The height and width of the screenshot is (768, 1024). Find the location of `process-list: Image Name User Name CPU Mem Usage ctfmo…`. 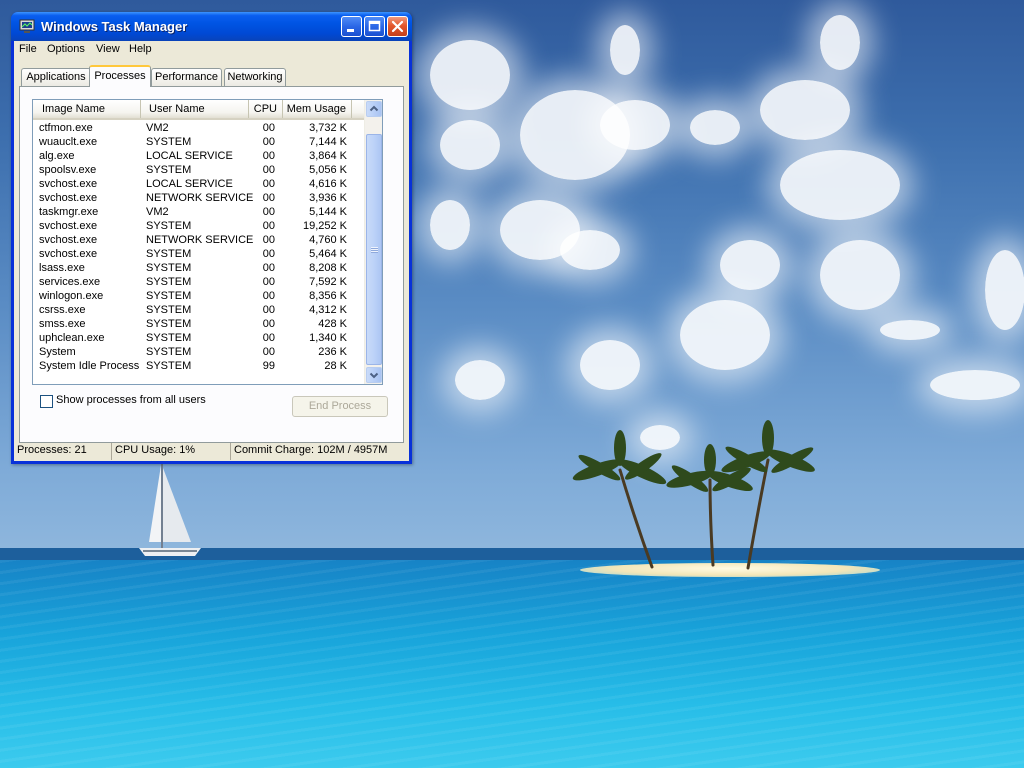

process-list: Image Name User Name CPU Mem Usage ctfmo… is located at coordinates (207, 242).